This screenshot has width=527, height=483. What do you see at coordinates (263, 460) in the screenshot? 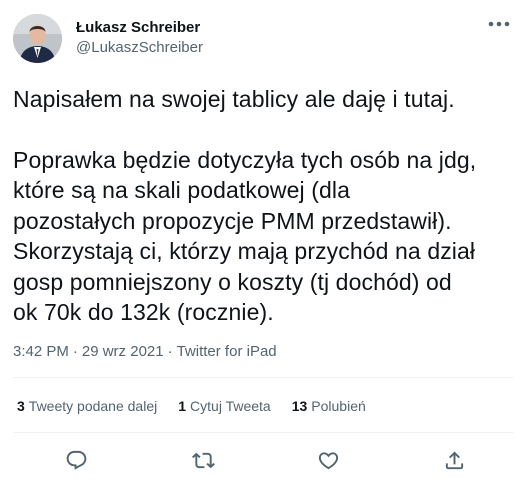
I see `tweet-actions` at bounding box center [263, 460].